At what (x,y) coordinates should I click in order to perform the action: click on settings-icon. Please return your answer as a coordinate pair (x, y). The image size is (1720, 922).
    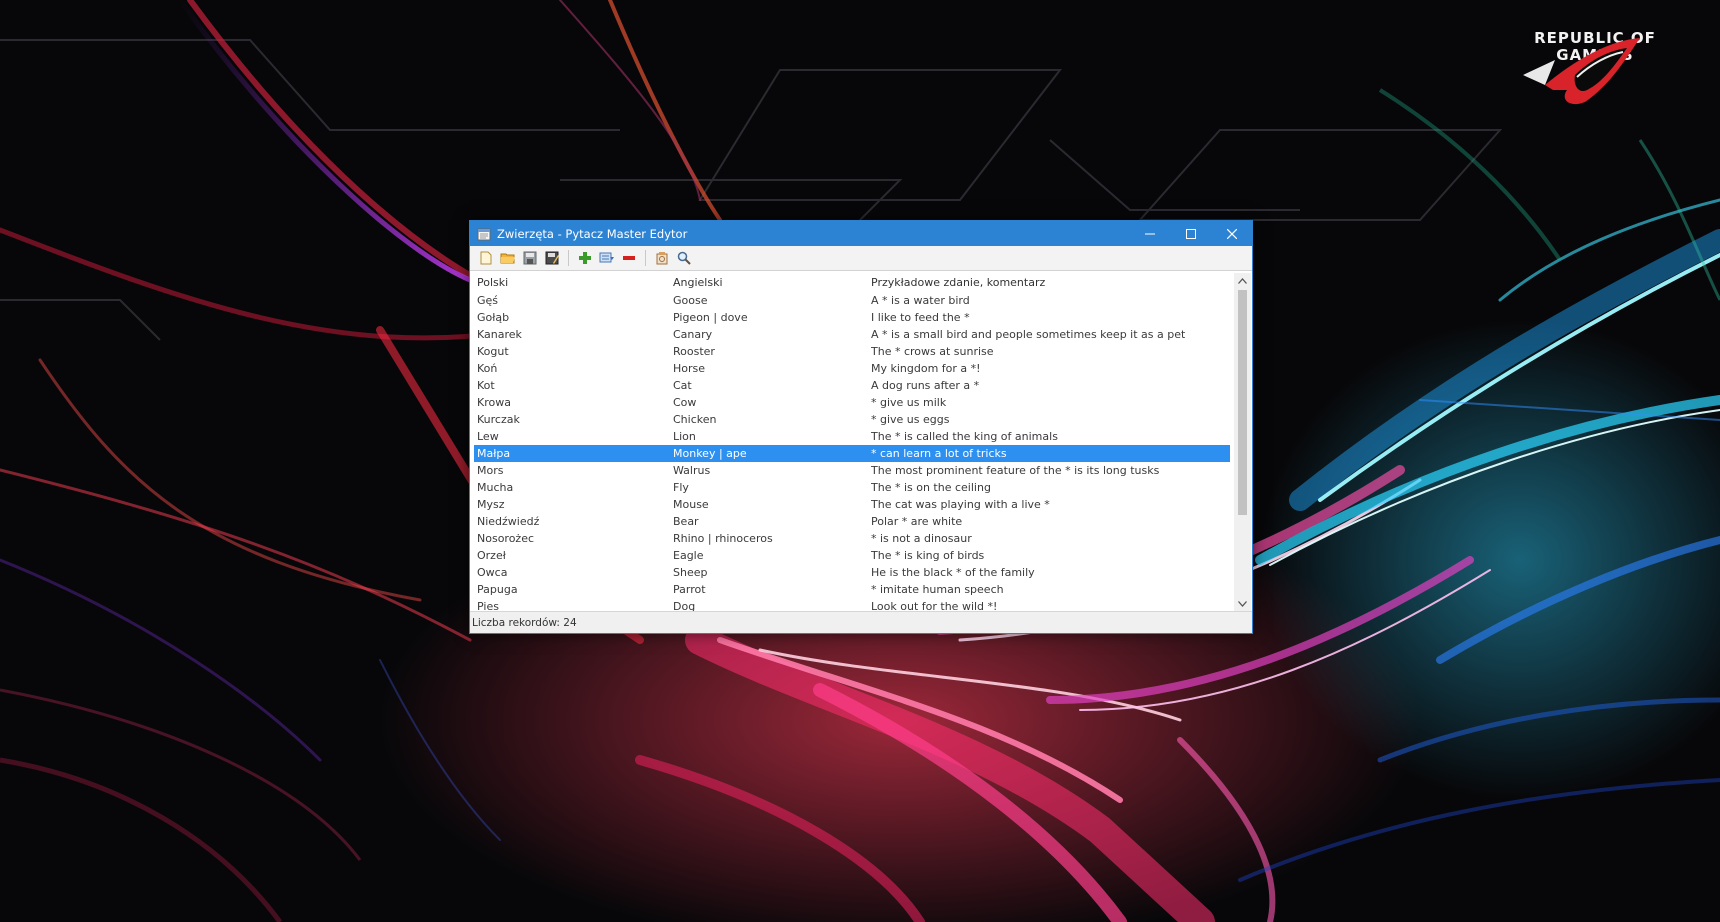
    Looking at the image, I should click on (662, 258).